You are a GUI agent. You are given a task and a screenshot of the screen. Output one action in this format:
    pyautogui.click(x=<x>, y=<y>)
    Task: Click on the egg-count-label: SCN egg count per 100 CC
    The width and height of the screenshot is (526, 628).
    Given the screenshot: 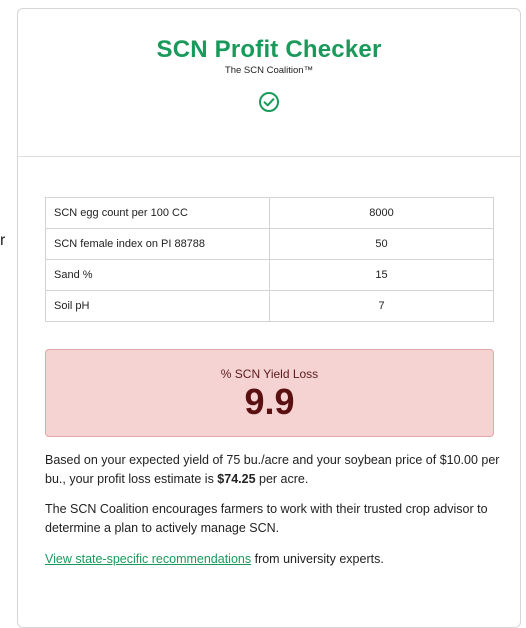 What is the action you would take?
    pyautogui.click(x=157, y=213)
    